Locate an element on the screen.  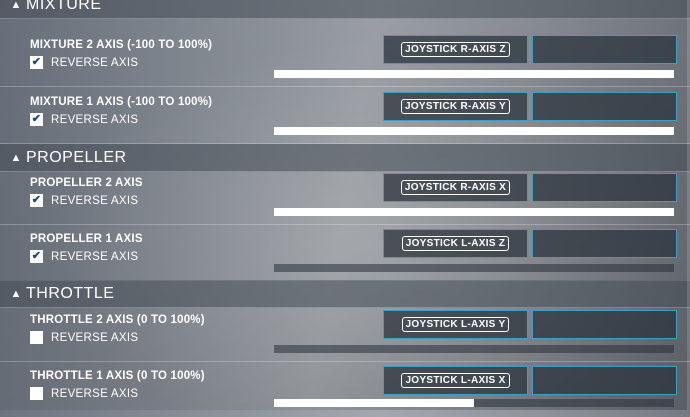
binding-key: JOYSTICK L-AXIS Z is located at coordinates (455, 243).